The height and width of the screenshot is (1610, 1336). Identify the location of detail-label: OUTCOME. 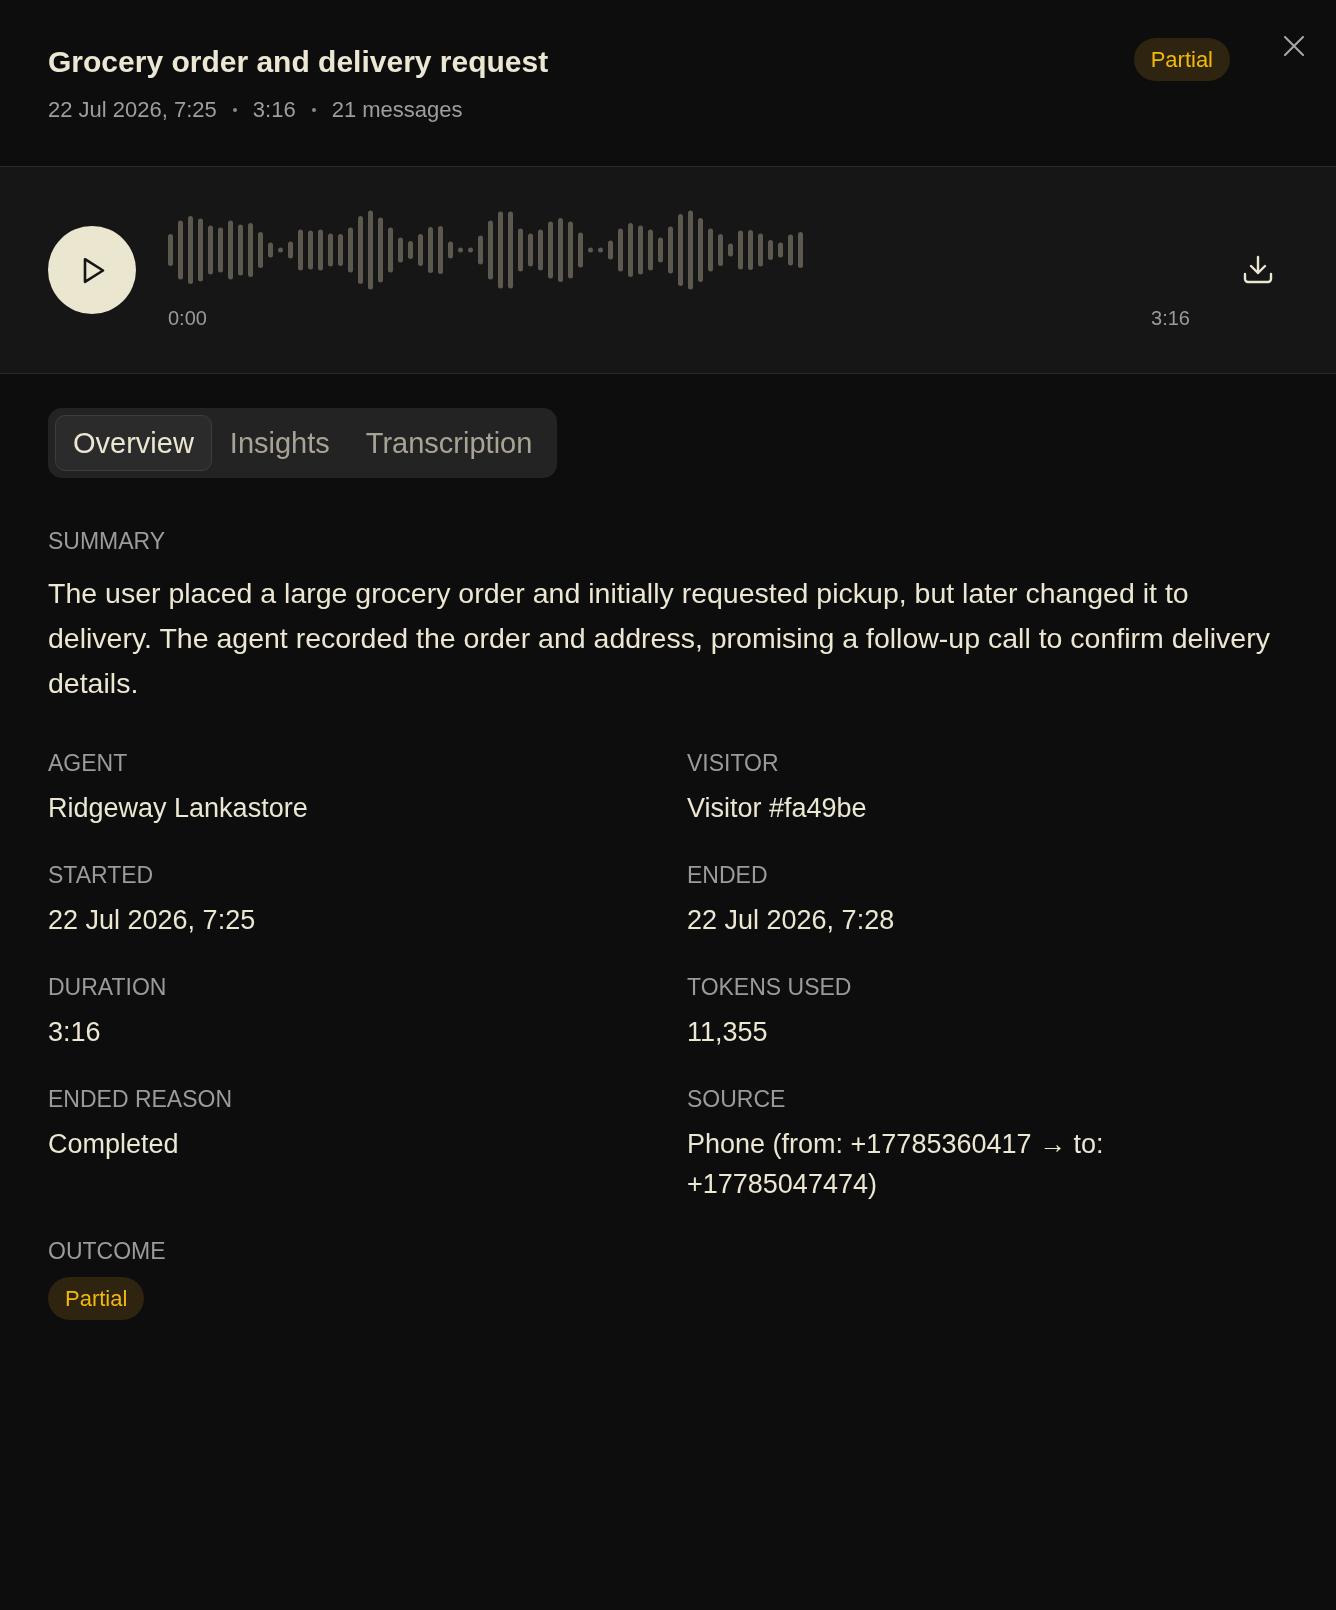
(107, 1251).